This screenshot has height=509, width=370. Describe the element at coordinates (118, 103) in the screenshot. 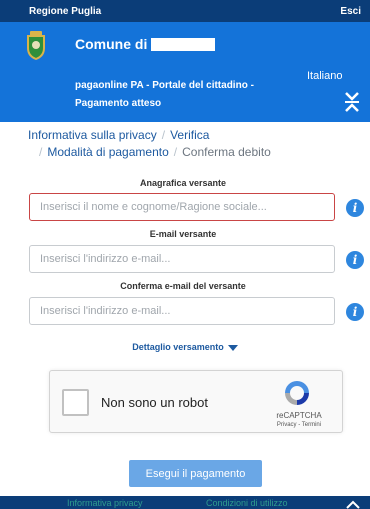

I see `page-subtitle: Pagamento atteso` at that location.